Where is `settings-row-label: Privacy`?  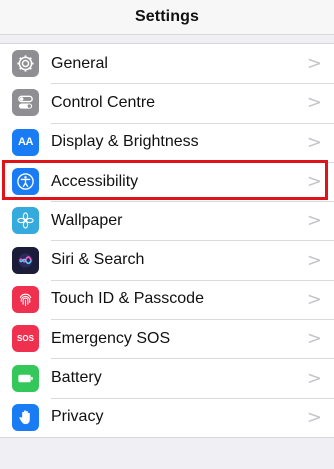
settings-row-label: Privacy is located at coordinates (77, 417).